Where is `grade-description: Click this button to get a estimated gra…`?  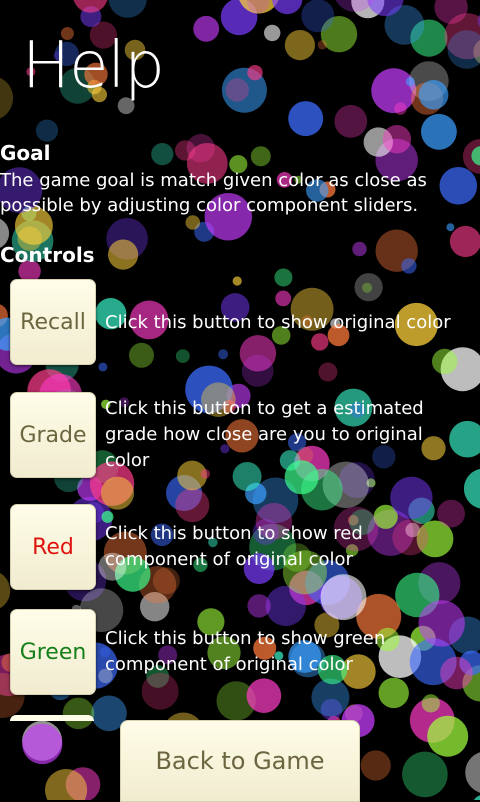
grade-description: Click this button to get a estimated gra… is located at coordinates (287, 435).